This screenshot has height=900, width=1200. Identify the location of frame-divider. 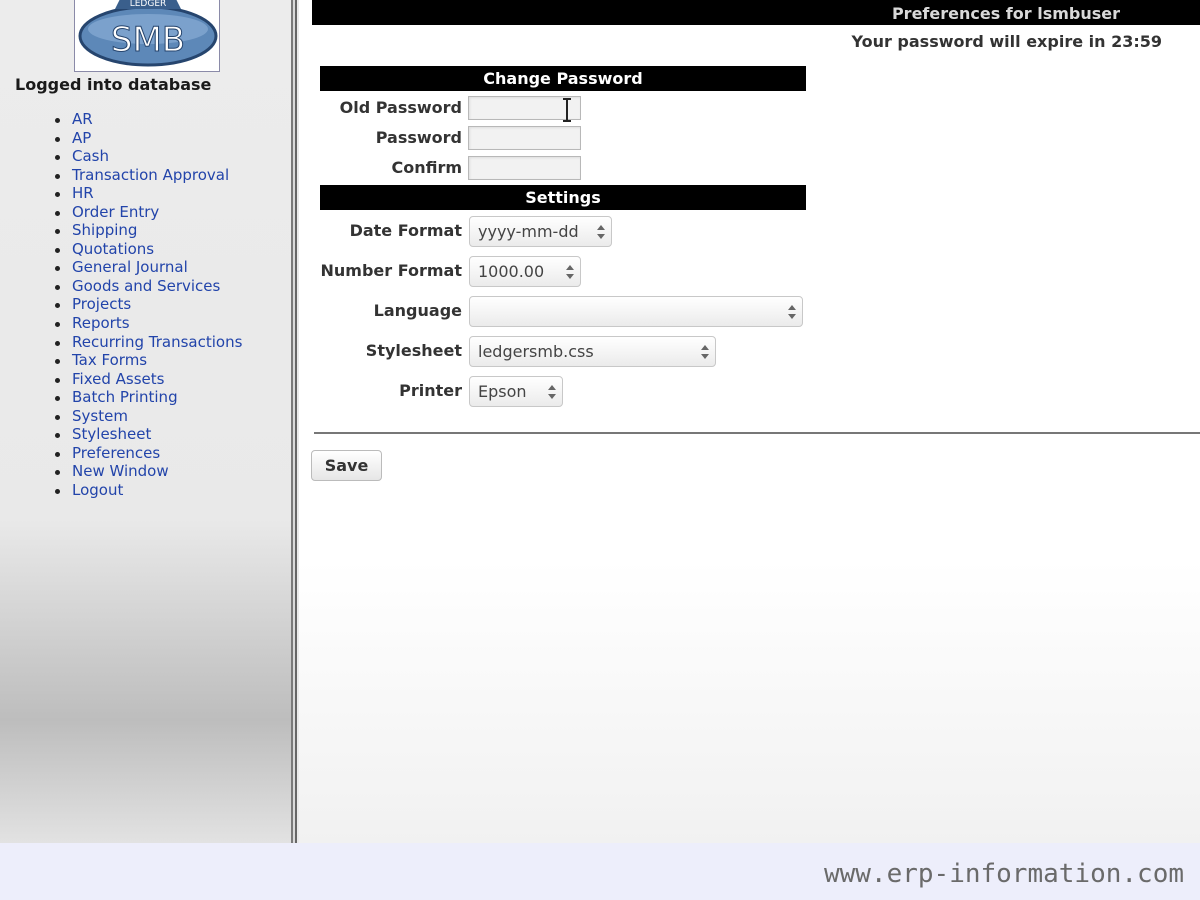
(295, 421).